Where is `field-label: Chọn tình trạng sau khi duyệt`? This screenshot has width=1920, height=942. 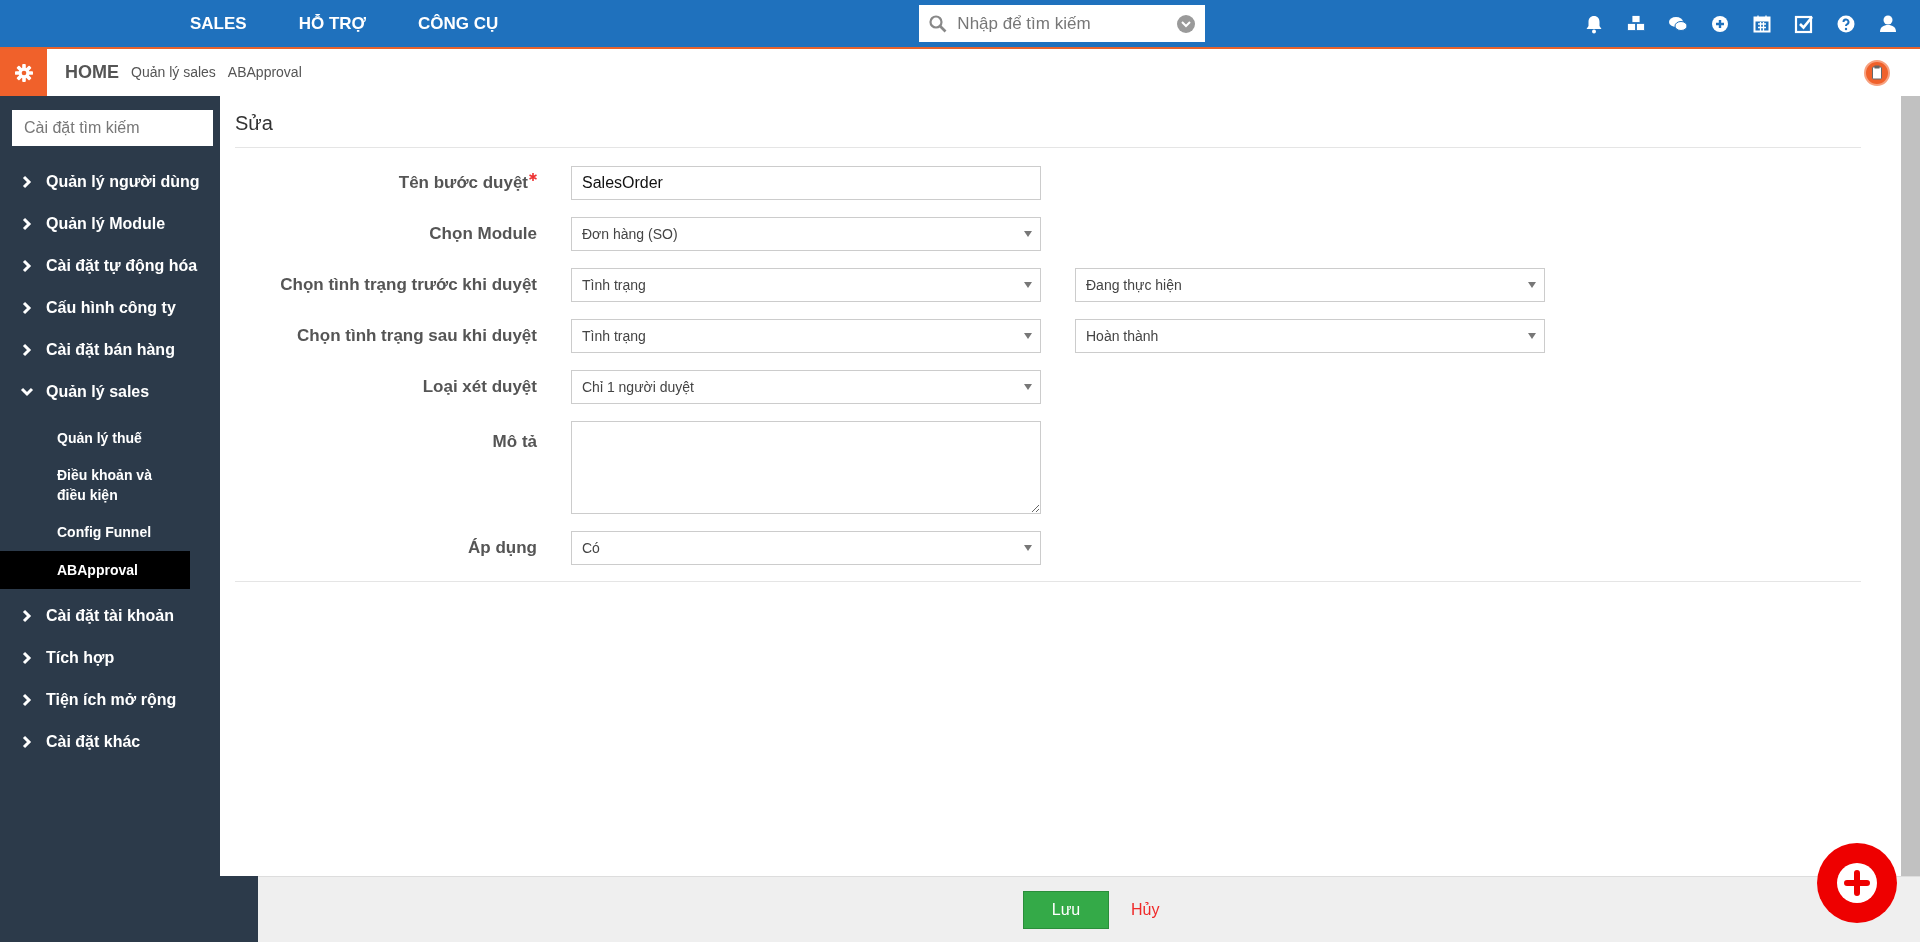 field-label: Chọn tình trạng sau khi duyệt is located at coordinates (417, 336).